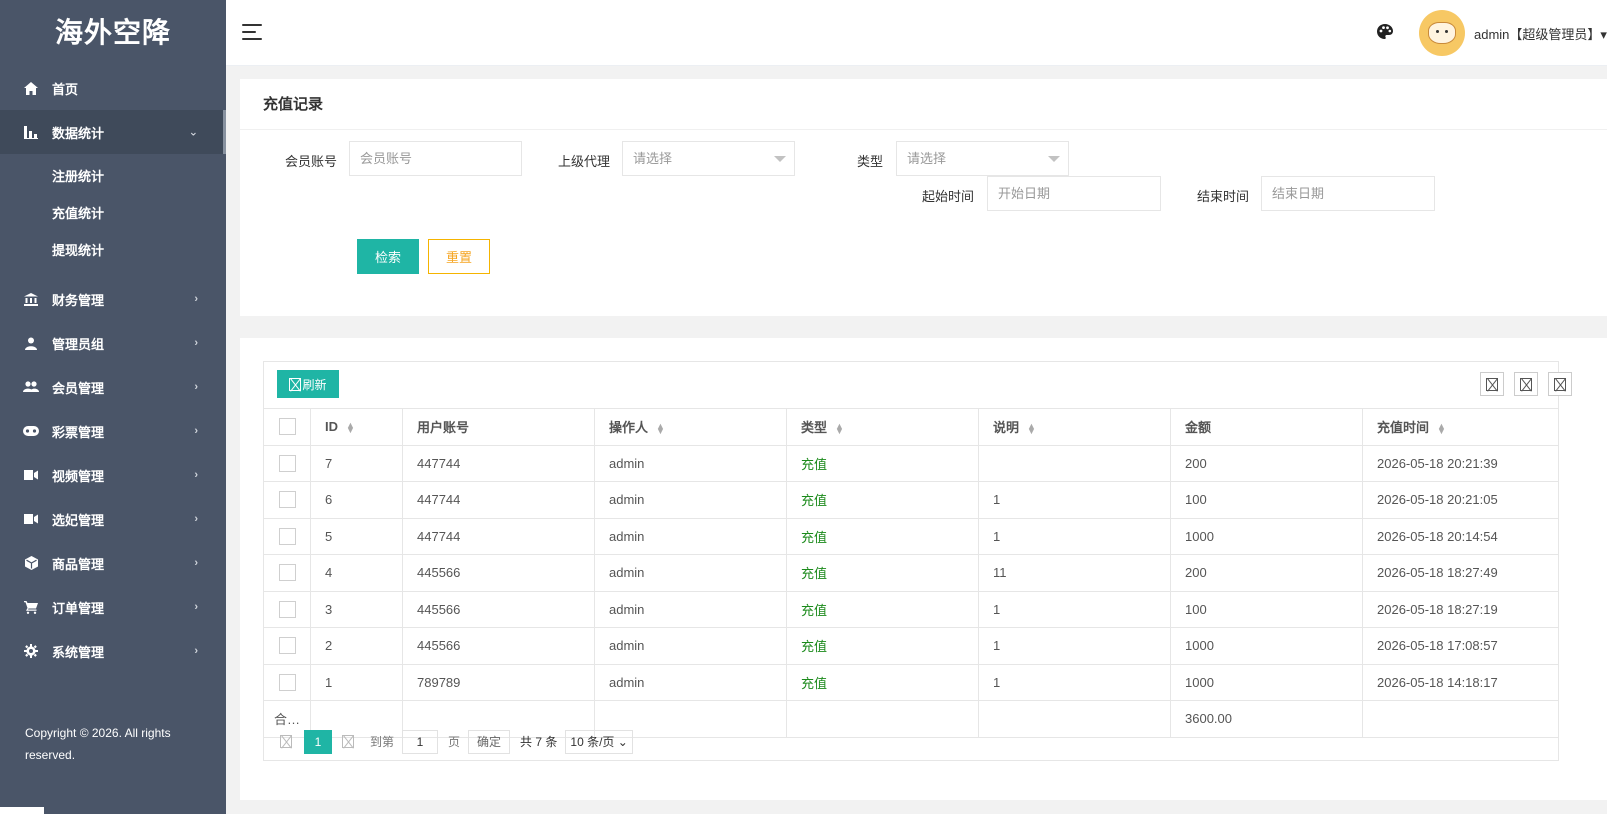 The width and height of the screenshot is (1607, 814). I want to click on palette-icon, so click(1386, 33).